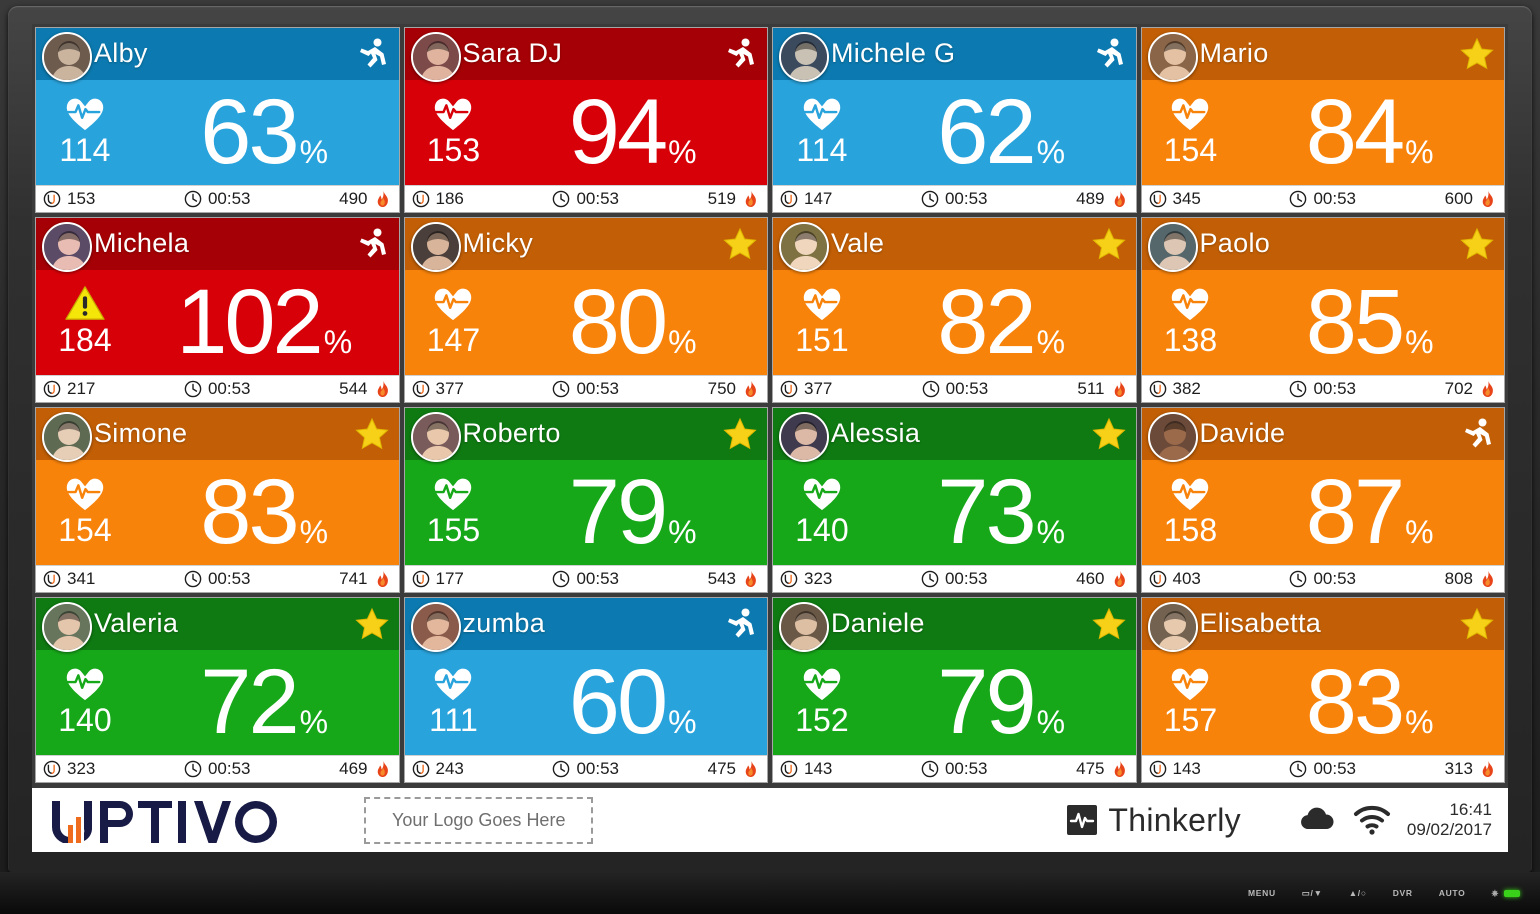 Image resolution: width=1540 pixels, height=914 pixels. I want to click on heart-rate-block: 155, so click(454, 512).